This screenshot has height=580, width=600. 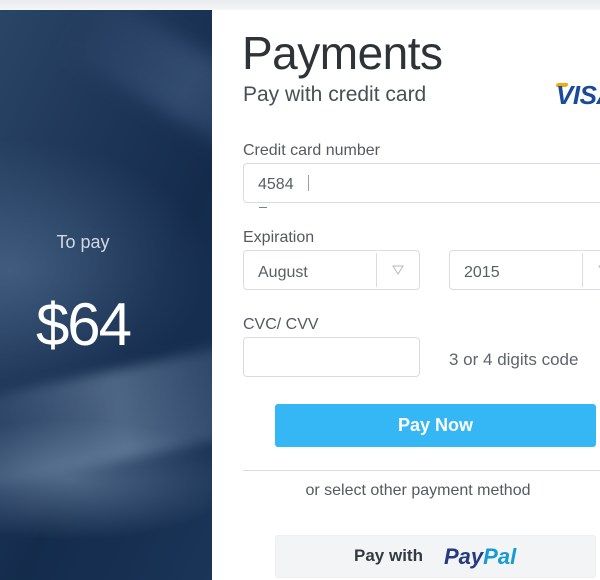 I want to click on alternate-payment-text: or select other payment method, so click(x=418, y=490).